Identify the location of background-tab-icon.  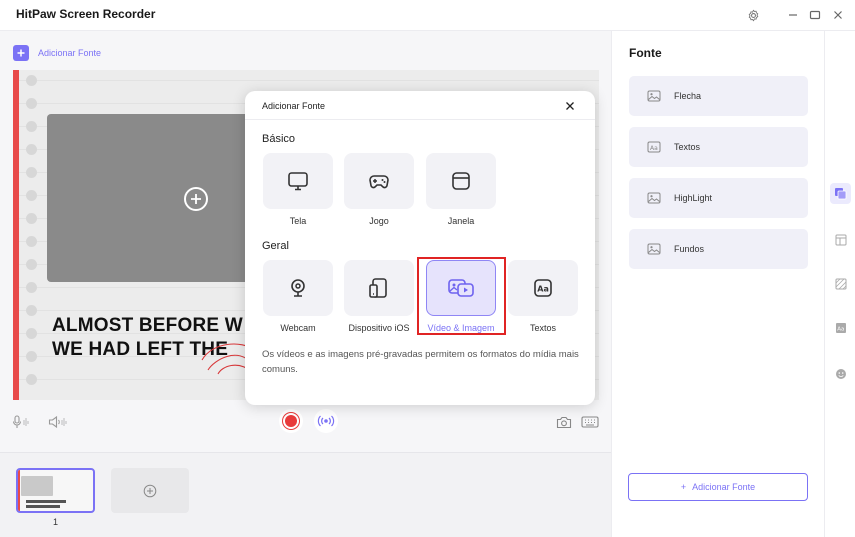
(840, 283).